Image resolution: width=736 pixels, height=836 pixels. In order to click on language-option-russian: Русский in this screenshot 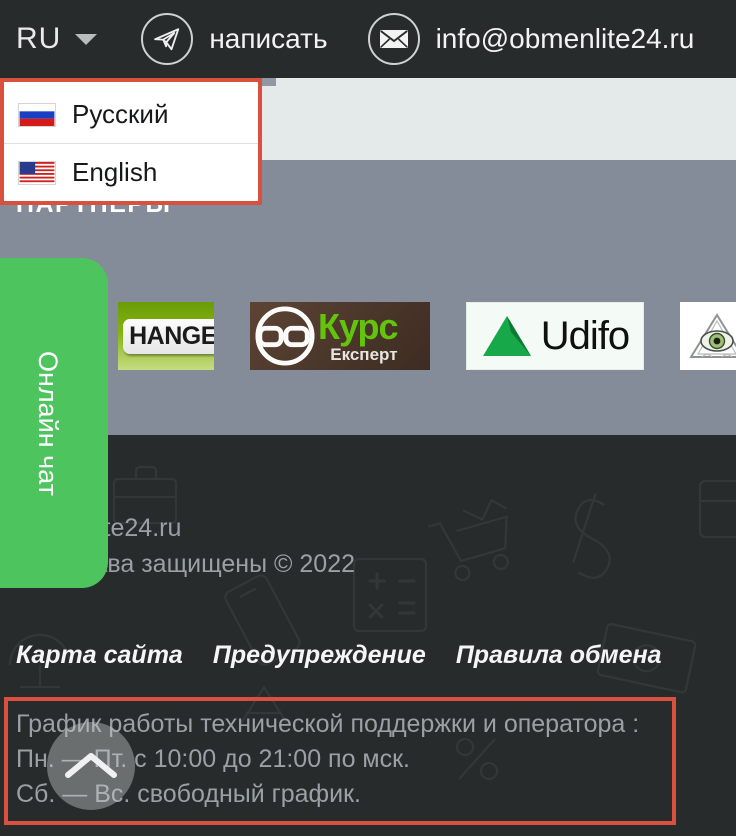, I will do `click(131, 114)`.